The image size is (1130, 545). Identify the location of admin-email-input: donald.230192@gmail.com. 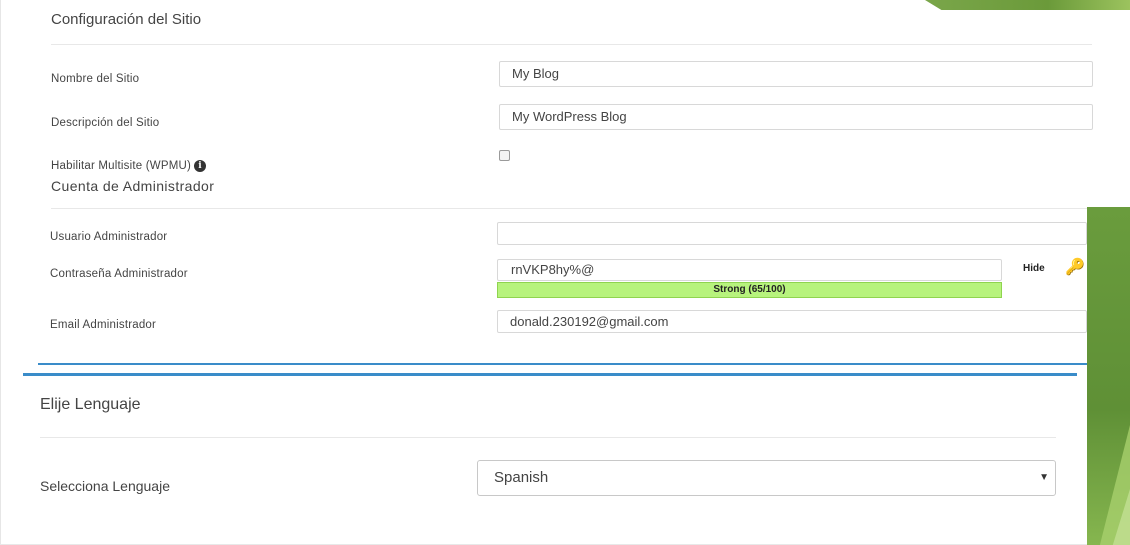
(792, 321).